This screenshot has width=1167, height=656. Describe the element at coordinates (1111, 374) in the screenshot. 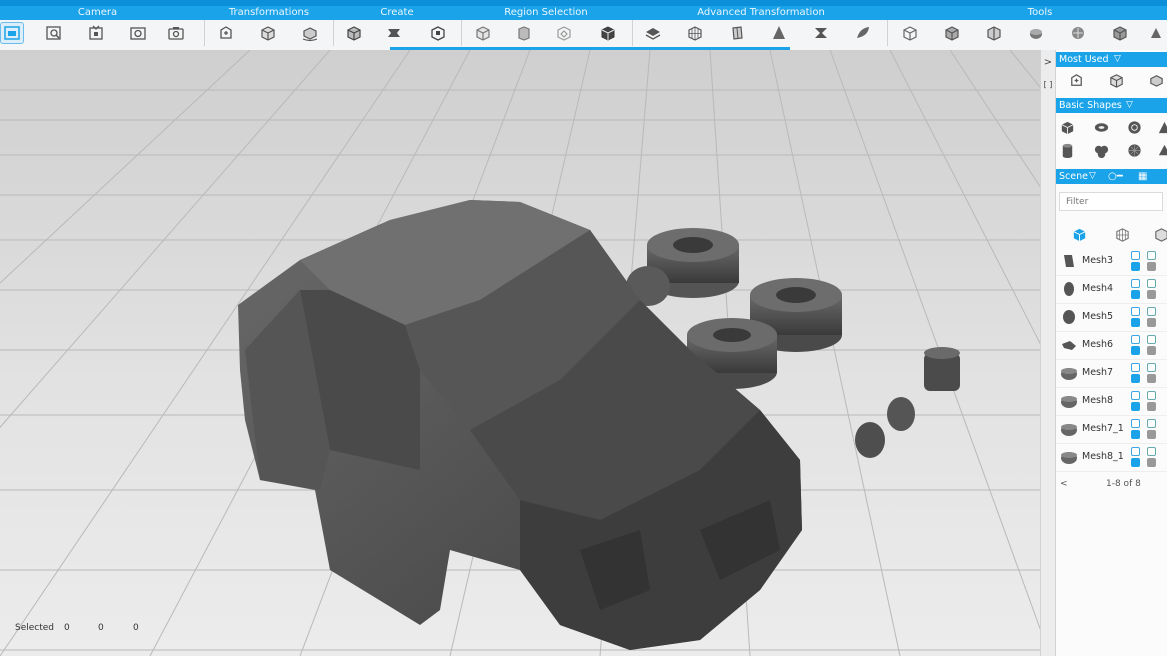

I see `list-item: Mesh7` at that location.